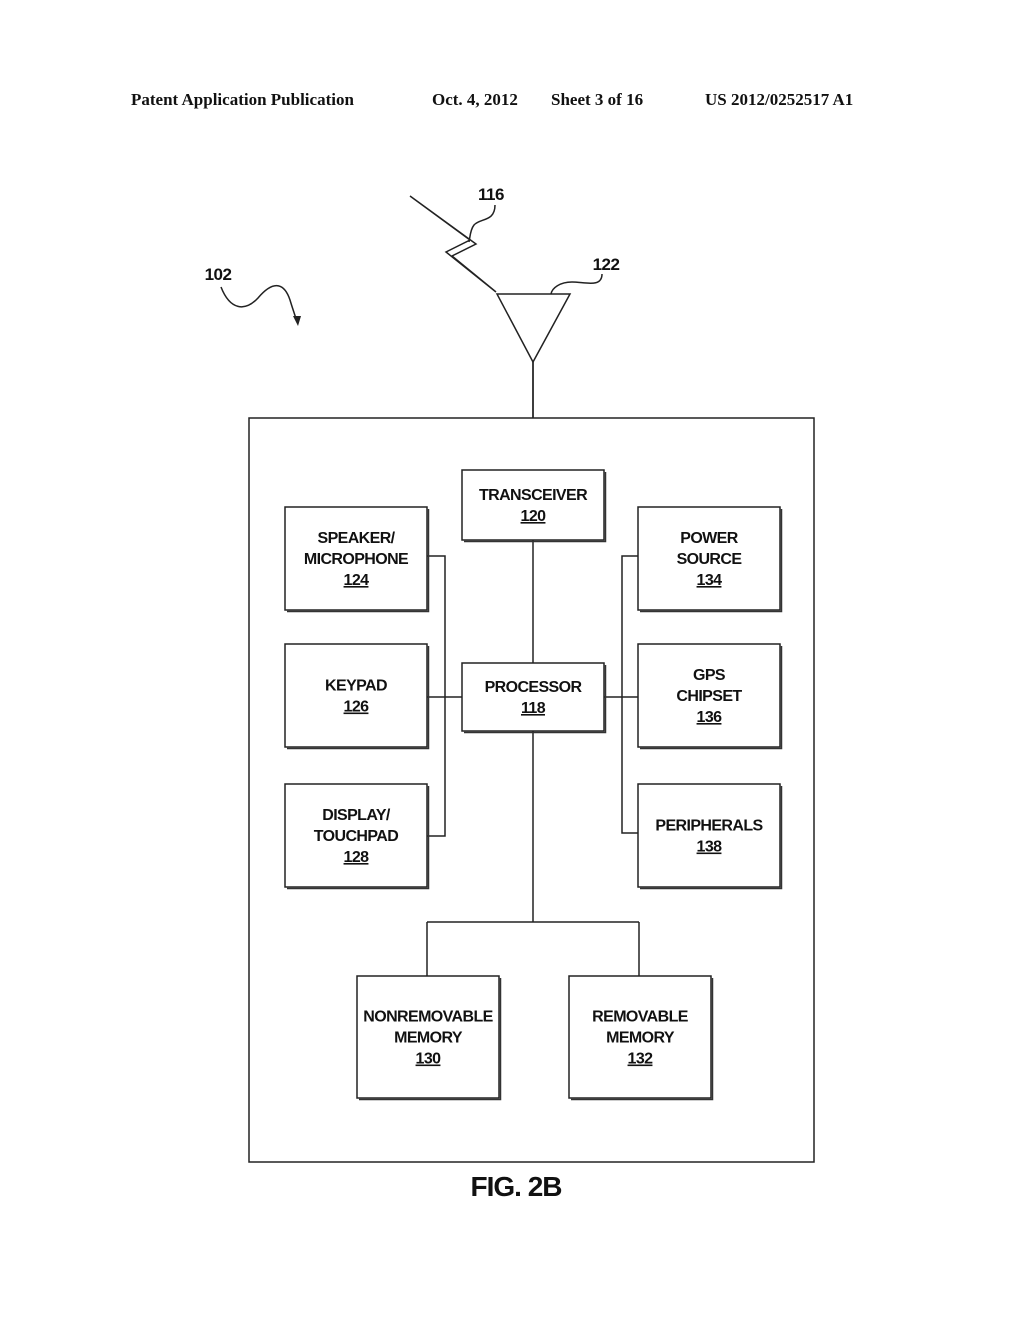  What do you see at coordinates (533, 495) in the screenshot?
I see `transceiver-label-line: TRANSCEIVER` at bounding box center [533, 495].